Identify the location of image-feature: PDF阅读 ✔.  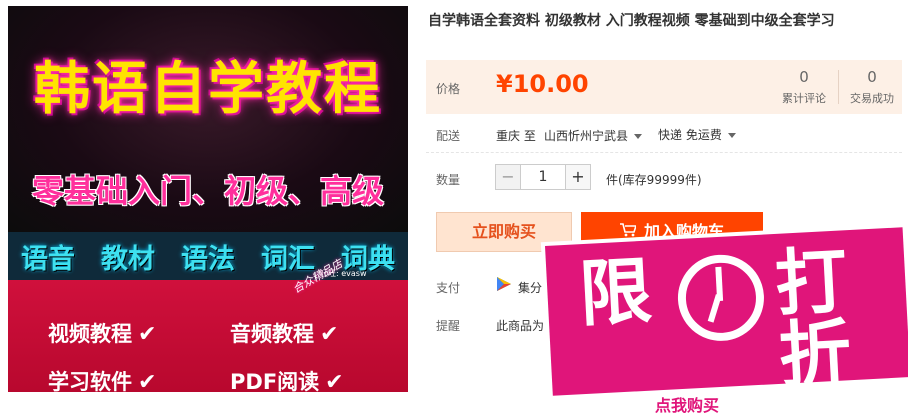
(287, 379).